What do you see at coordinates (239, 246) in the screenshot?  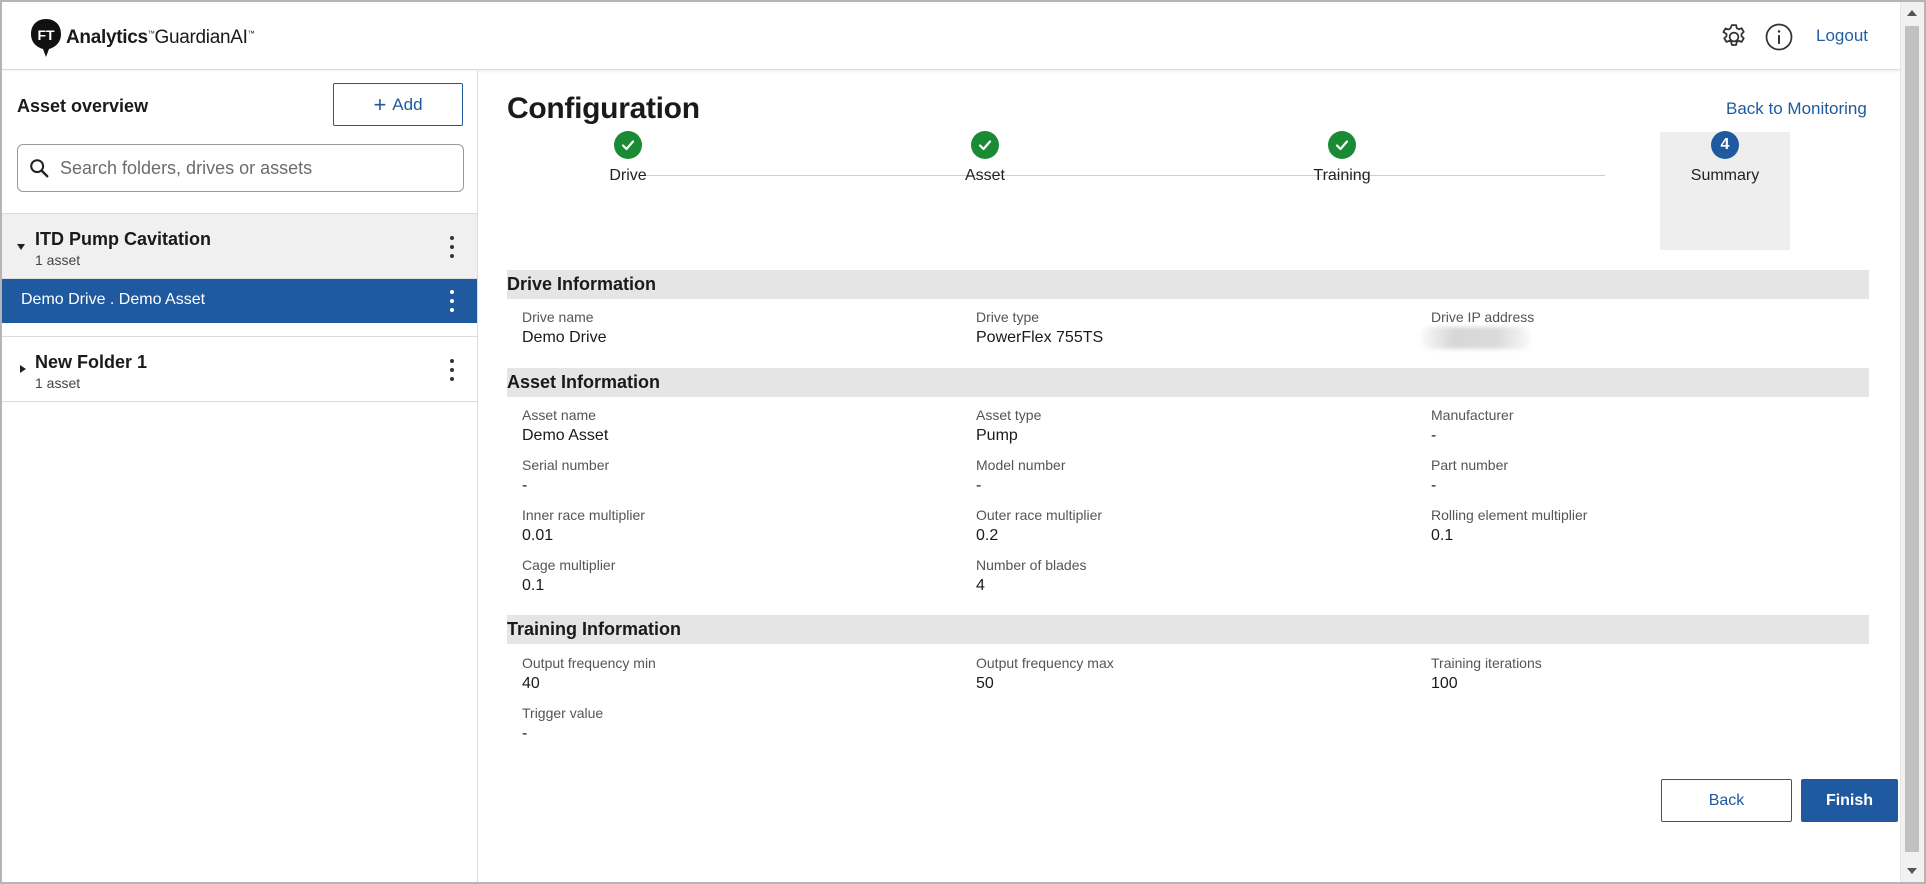 I see `folder-itd-pump-cavitation: ITD Pump Cavitation 1 asset` at bounding box center [239, 246].